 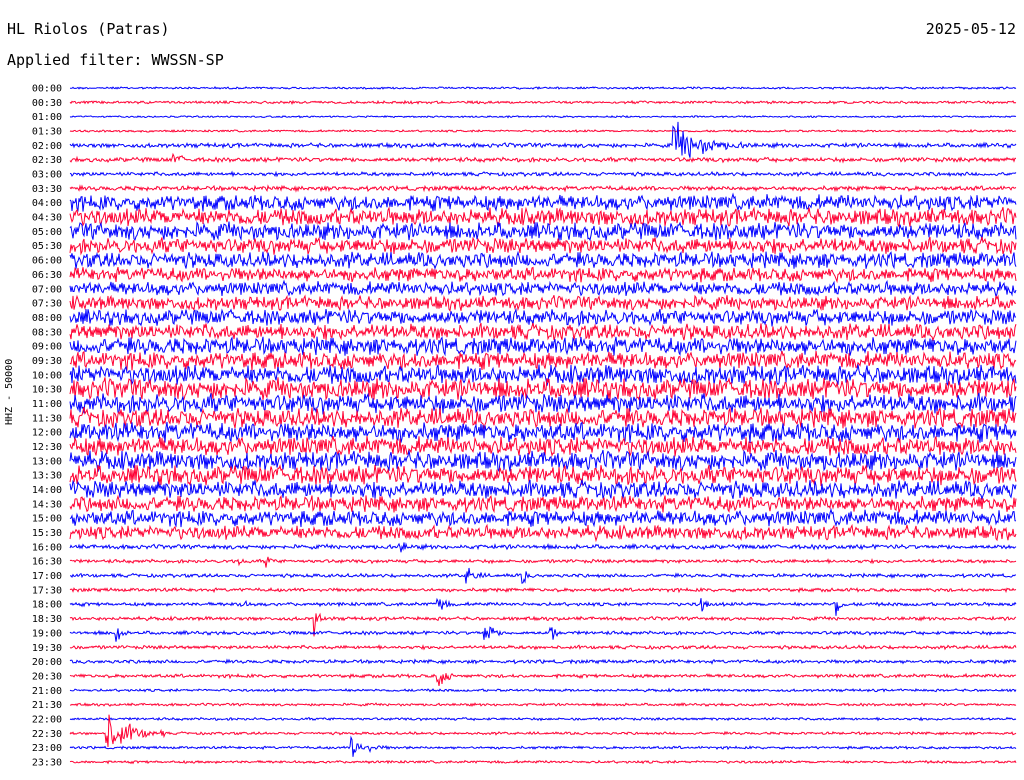 What do you see at coordinates (47, 289) in the screenshot?
I see `row-time-label: 07:00` at bounding box center [47, 289].